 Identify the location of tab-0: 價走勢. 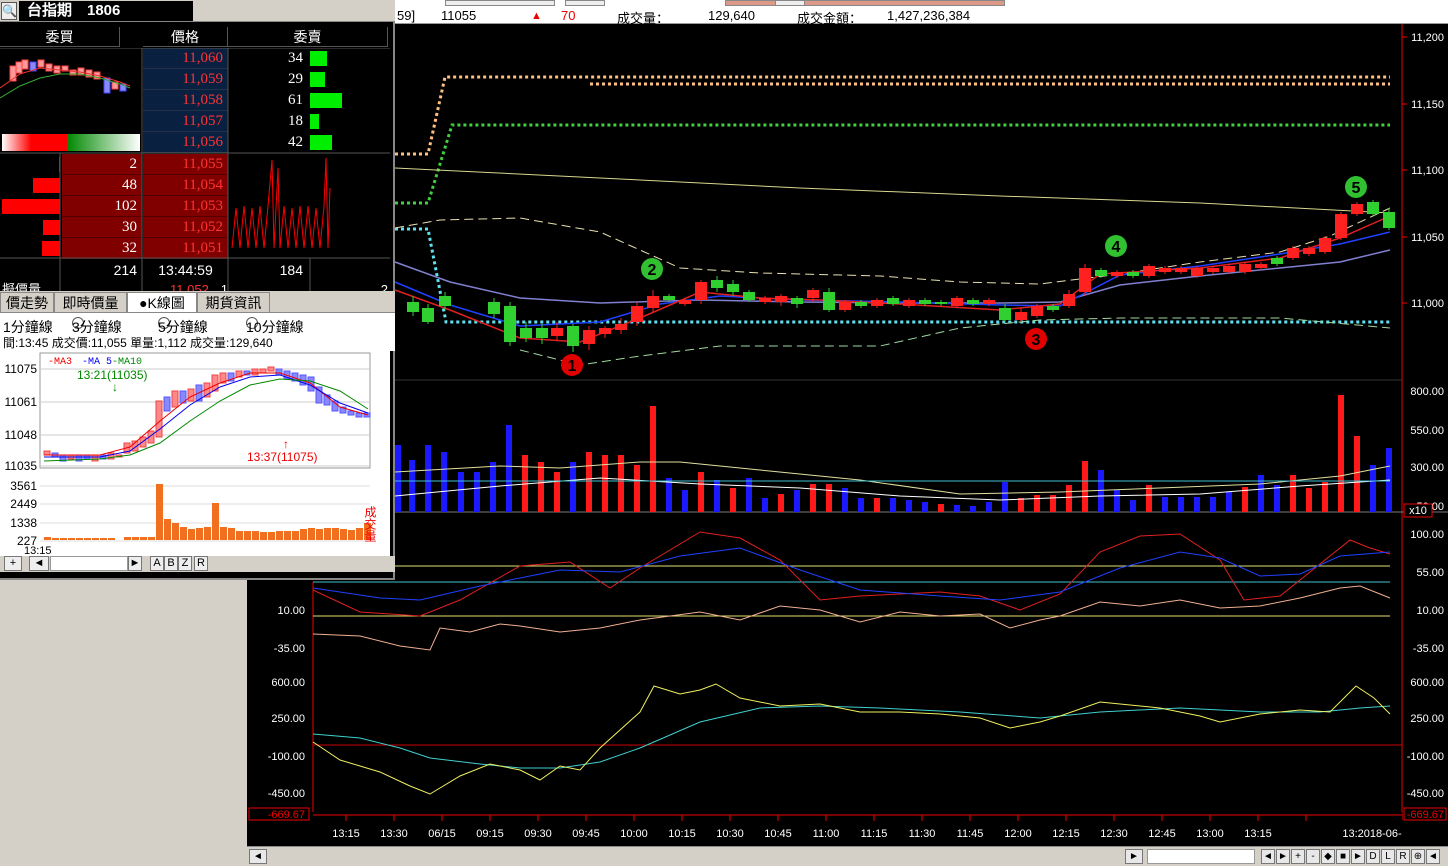
(27, 302).